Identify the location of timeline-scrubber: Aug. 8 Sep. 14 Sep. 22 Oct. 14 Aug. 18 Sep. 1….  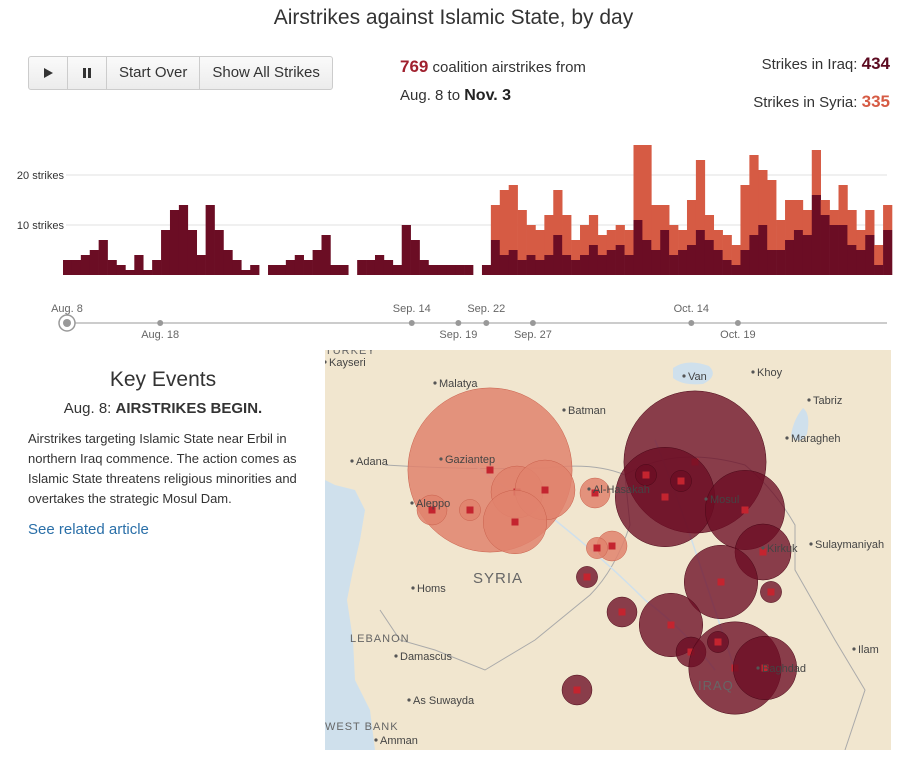
(453, 320).